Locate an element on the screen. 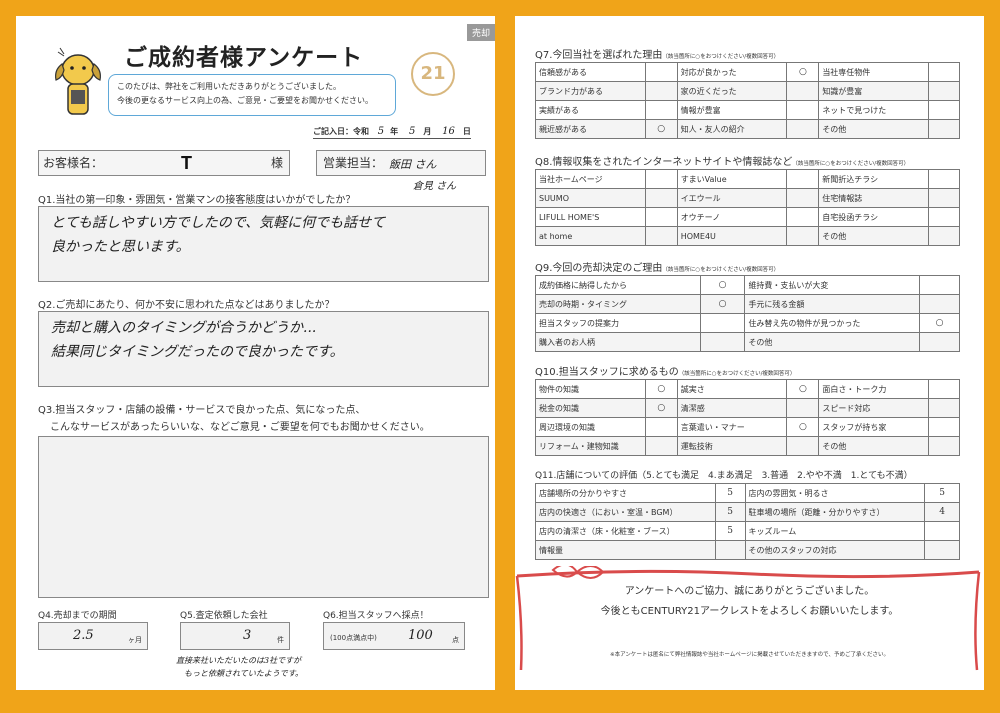 This screenshot has height=713, width=1000. q7-question: Q7.今回当社を選ばれた理由（該当箇所に○をおつけください/複数回答可） is located at coordinates (657, 53).